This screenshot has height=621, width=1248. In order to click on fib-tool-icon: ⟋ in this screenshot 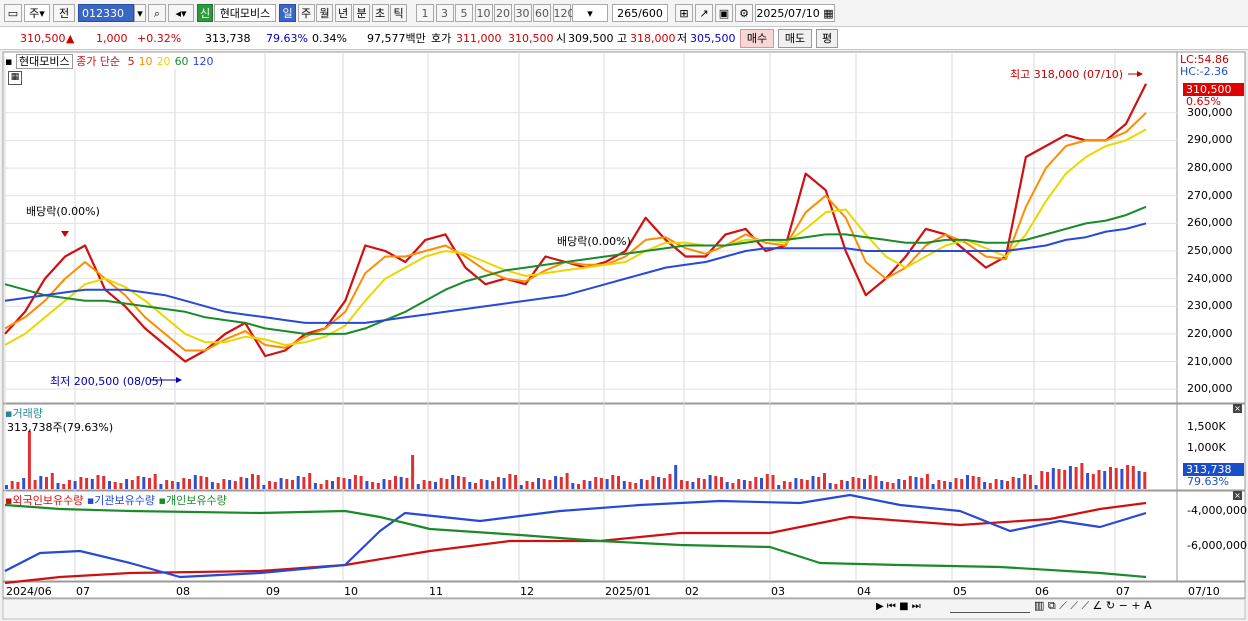, I will do `click(1074, 605)`.